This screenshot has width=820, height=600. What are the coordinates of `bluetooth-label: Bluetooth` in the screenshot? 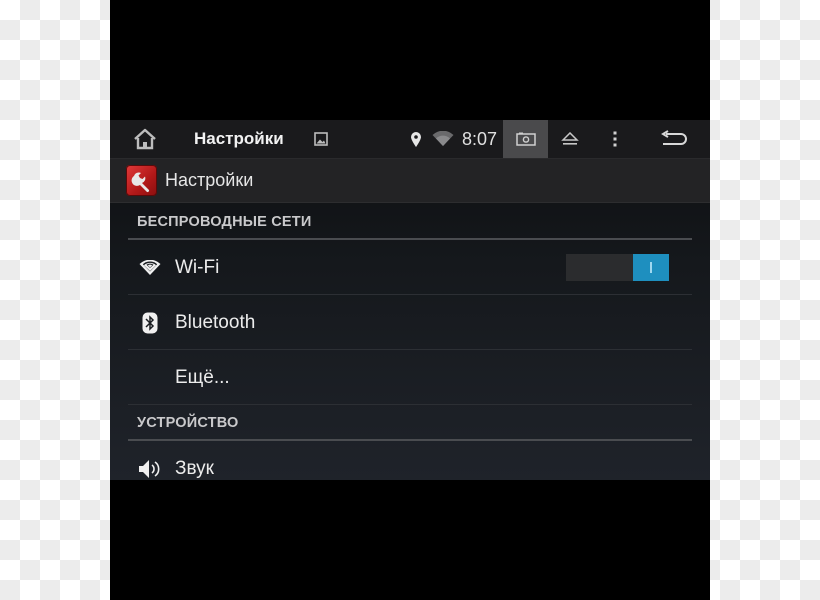 It's located at (215, 322).